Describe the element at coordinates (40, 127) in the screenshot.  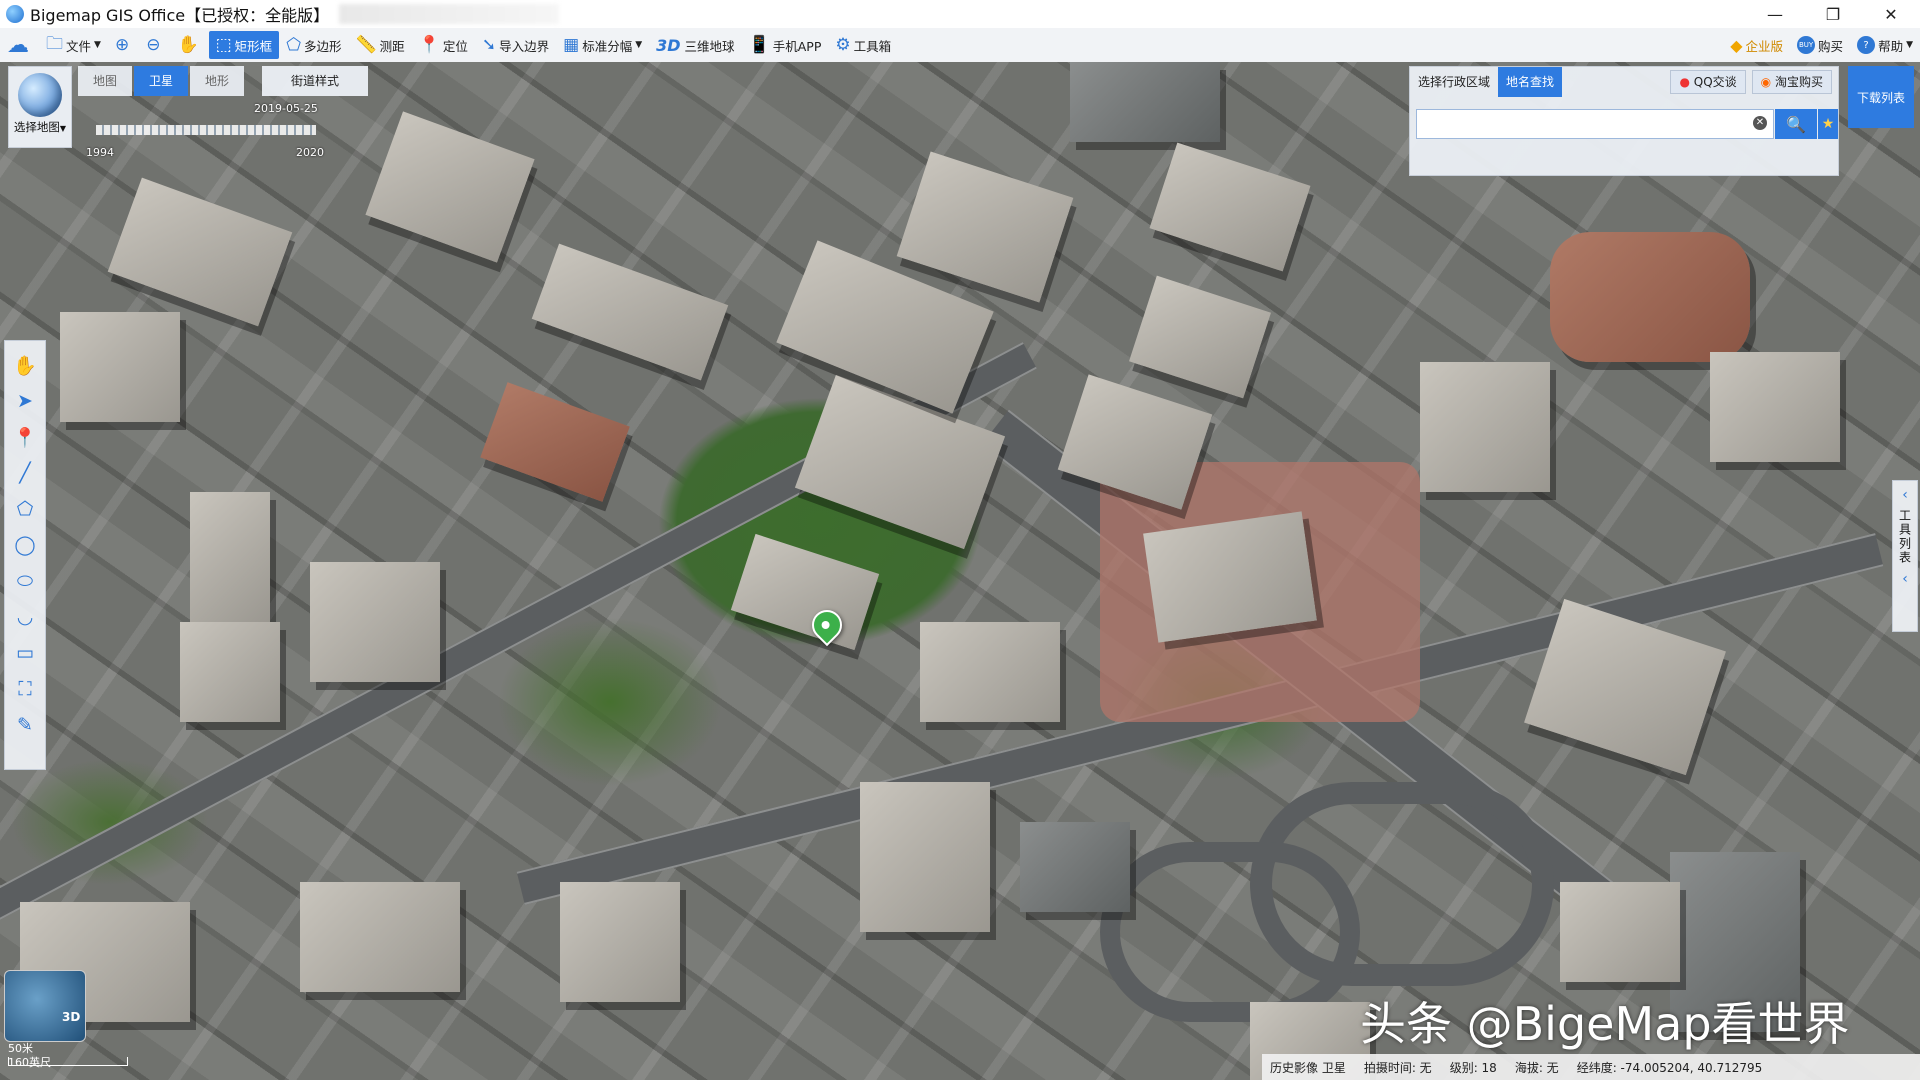
I see `select-map-label: 选择地图▼` at that location.